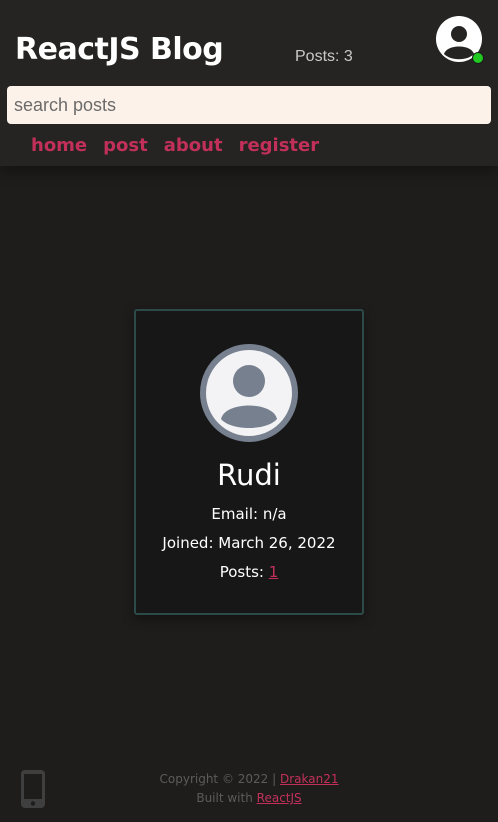 The height and width of the screenshot is (822, 498). What do you see at coordinates (249, 475) in the screenshot?
I see `profile-name: Rudi` at bounding box center [249, 475].